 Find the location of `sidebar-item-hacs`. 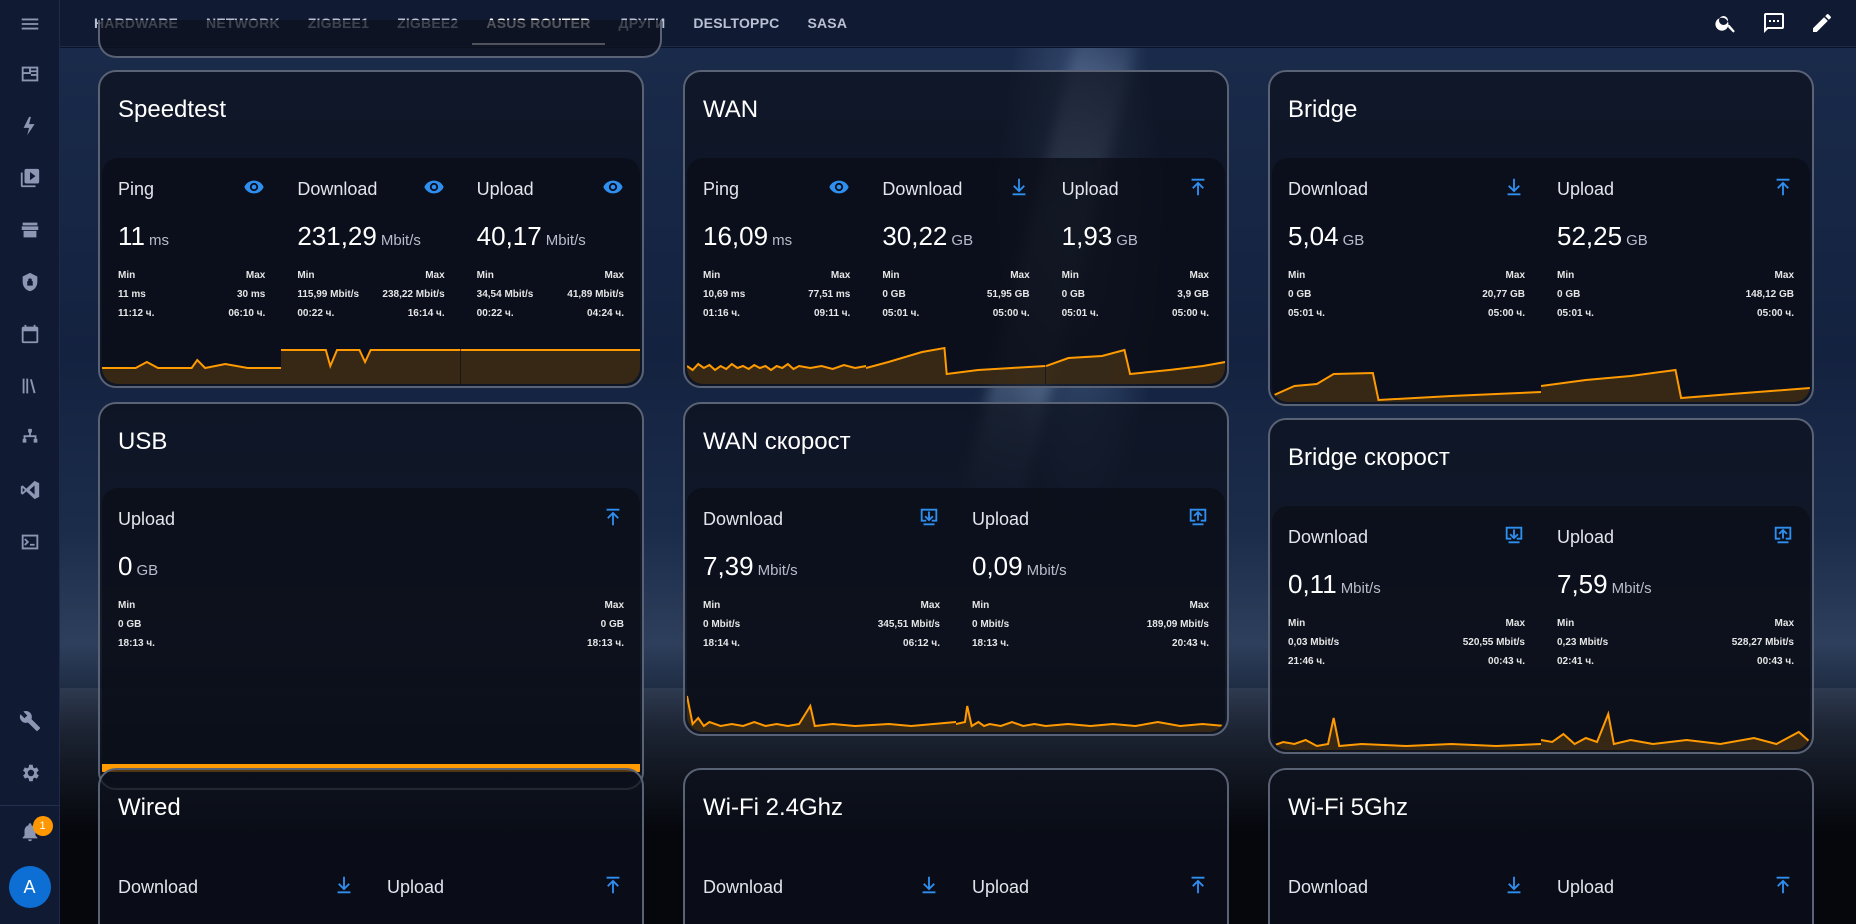

sidebar-item-hacs is located at coordinates (30, 230).